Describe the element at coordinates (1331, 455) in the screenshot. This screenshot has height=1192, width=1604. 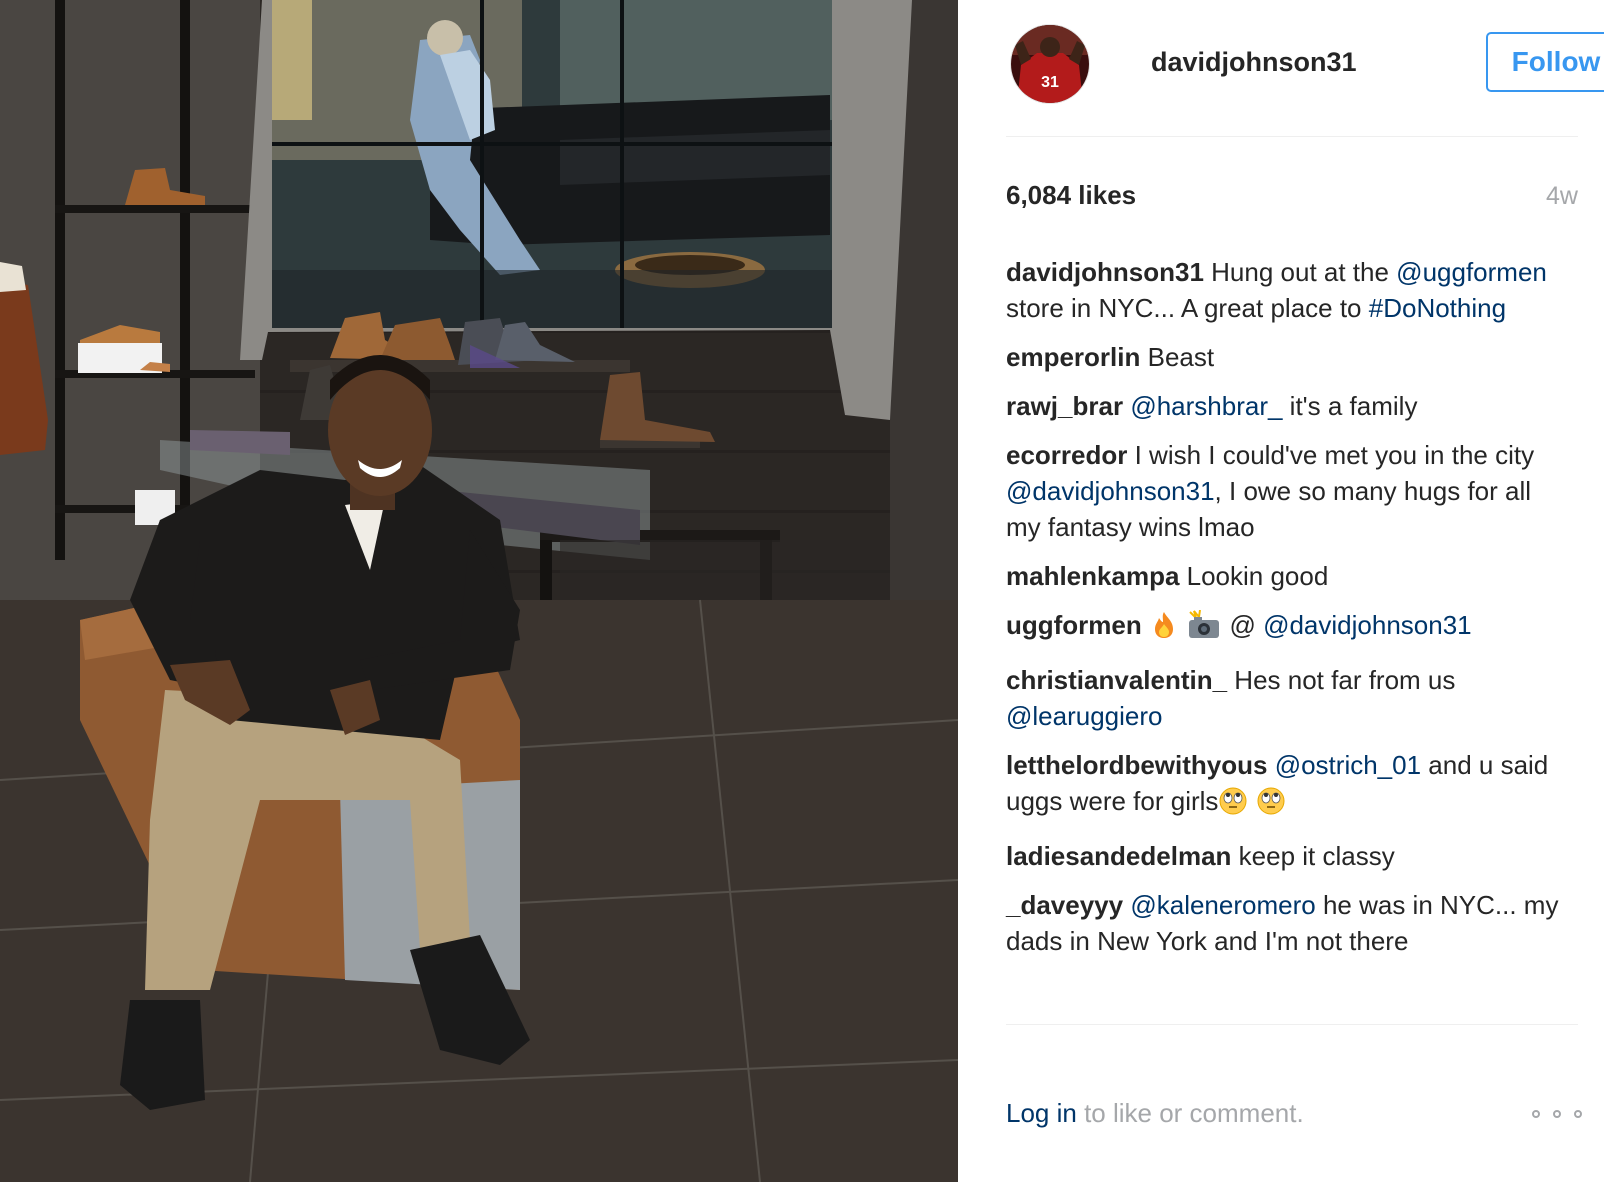
I see `comment-text: I wish I could've met you in the city` at that location.